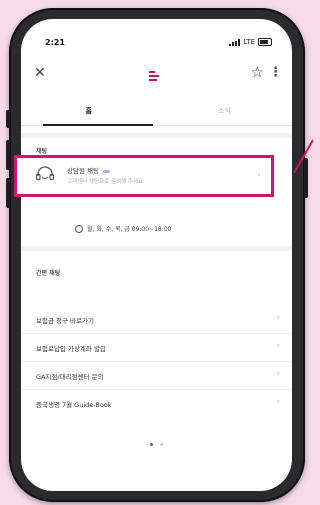  What do you see at coordinates (8, 119) in the screenshot?
I see `side-button-mute` at bounding box center [8, 119].